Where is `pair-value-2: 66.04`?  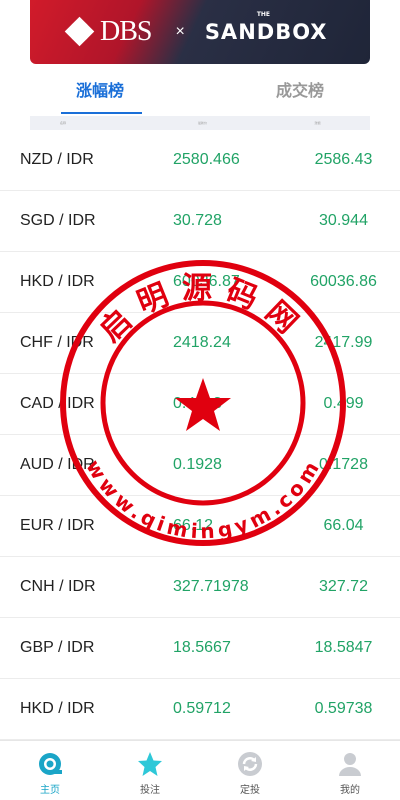 pair-value-2: 66.04 is located at coordinates (343, 525).